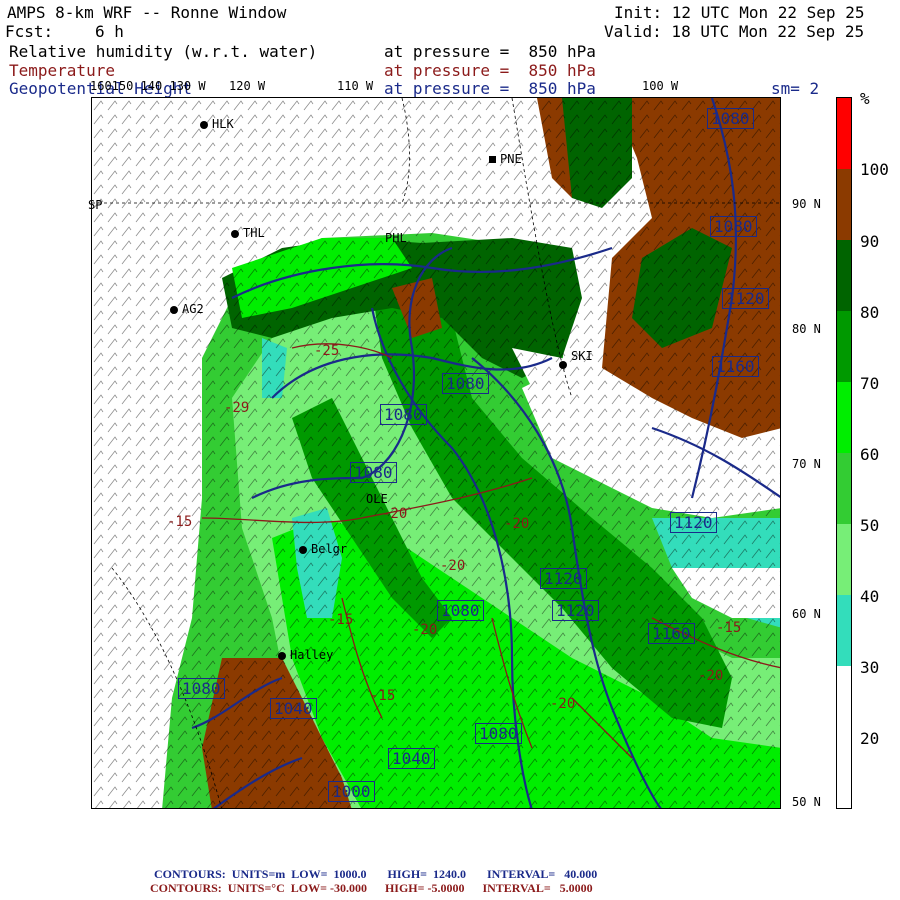  What do you see at coordinates (870, 454) in the screenshot?
I see `colorbar-label-60: 60` at bounding box center [870, 454].